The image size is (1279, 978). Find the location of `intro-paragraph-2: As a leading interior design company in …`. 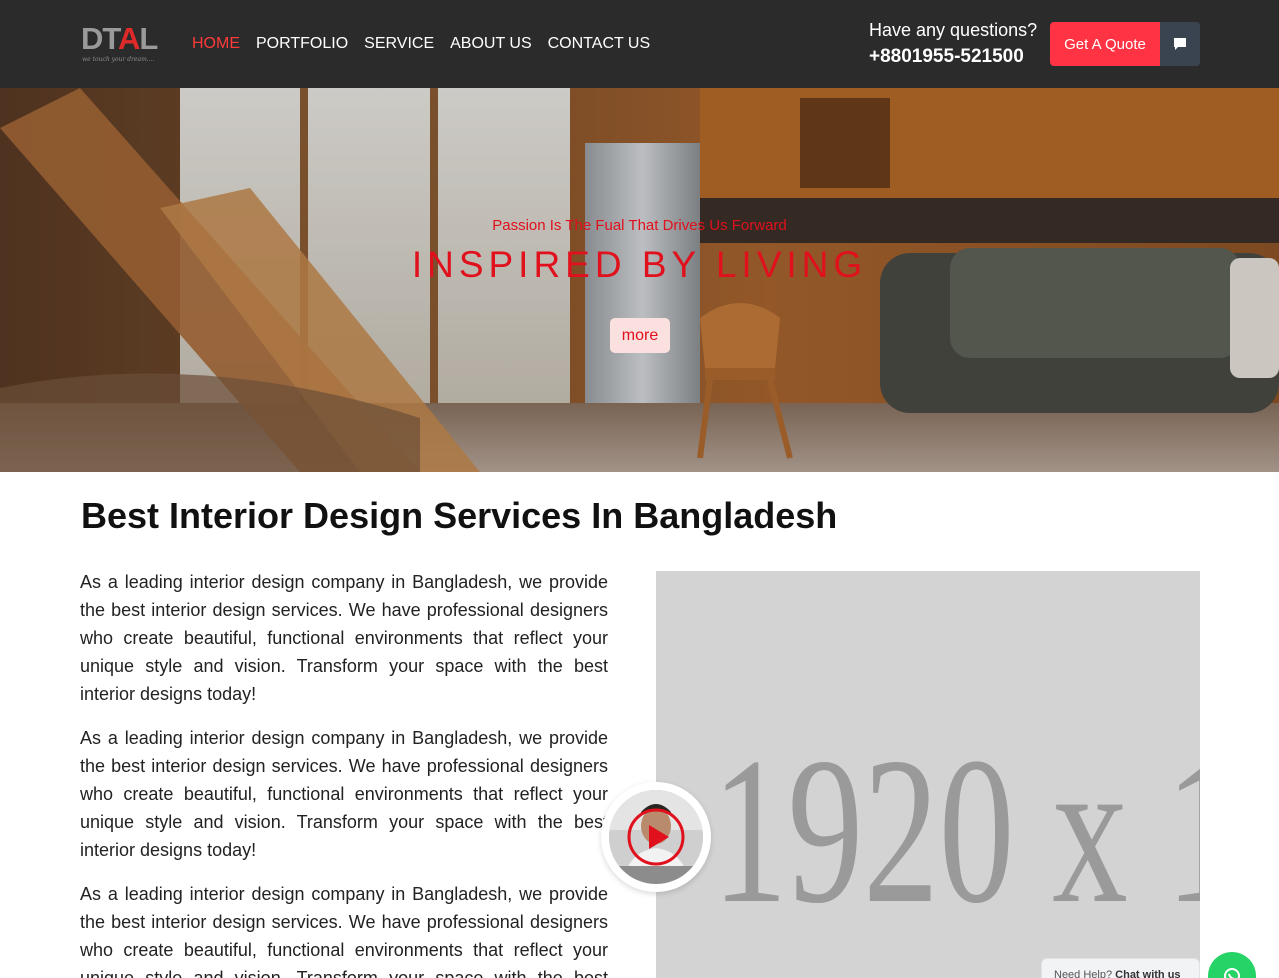

intro-paragraph-2: As a leading interior design company in … is located at coordinates (344, 794).